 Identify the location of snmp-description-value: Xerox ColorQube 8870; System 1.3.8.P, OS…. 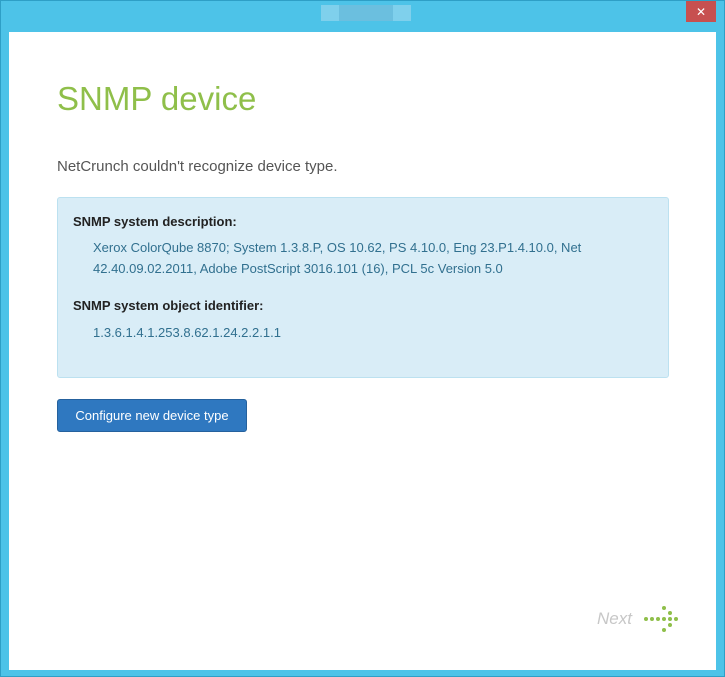
(337, 258).